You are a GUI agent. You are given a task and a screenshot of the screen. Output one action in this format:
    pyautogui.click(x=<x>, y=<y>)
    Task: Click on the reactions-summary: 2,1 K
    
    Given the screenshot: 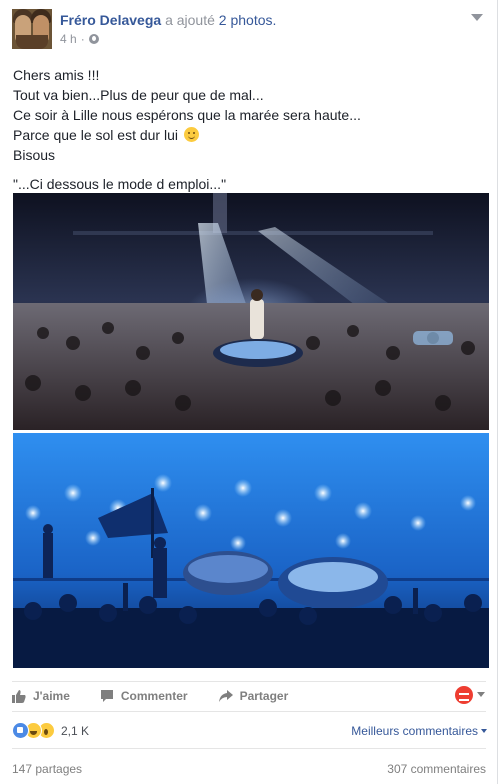 What is the action you would take?
    pyautogui.click(x=50, y=730)
    